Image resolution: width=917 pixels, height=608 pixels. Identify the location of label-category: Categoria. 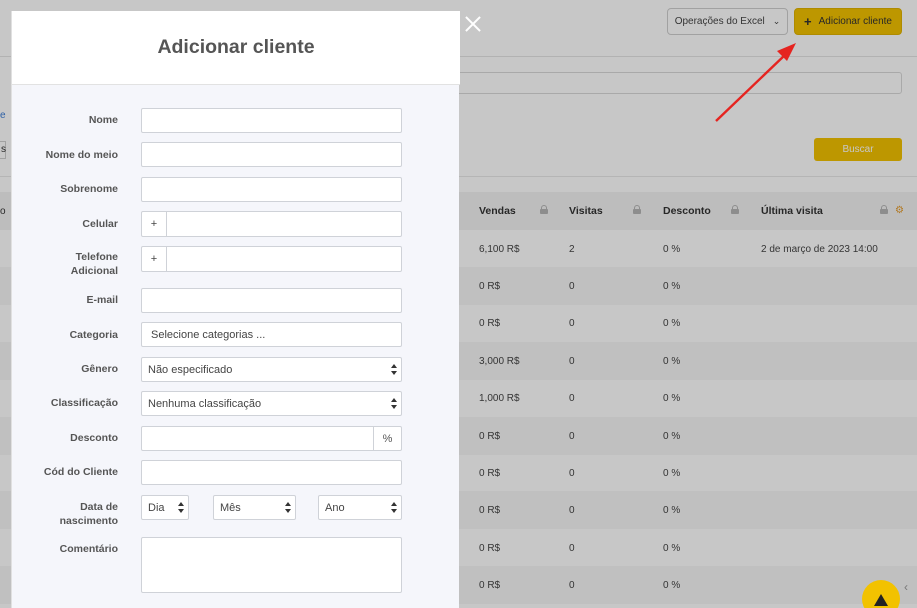
(93, 335).